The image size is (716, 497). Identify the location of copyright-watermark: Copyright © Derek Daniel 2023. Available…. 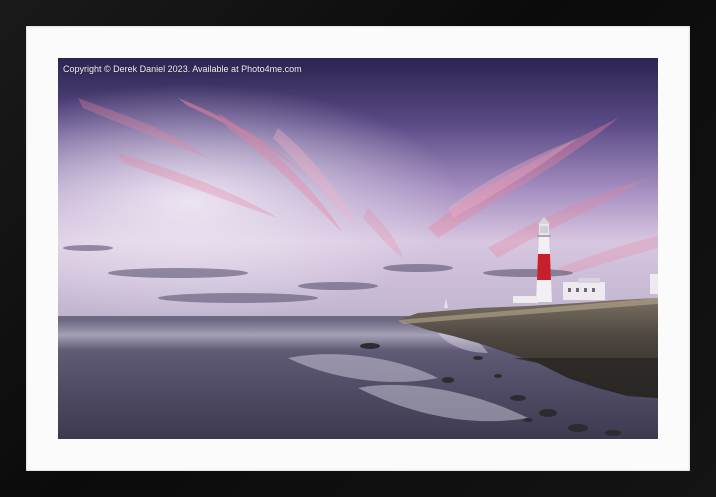
(182, 69).